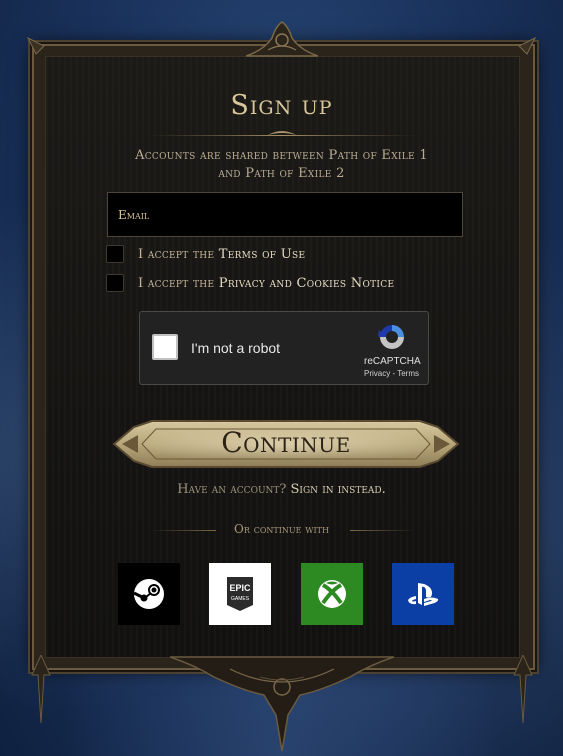 This screenshot has height=756, width=563. What do you see at coordinates (232, 489) in the screenshot?
I see `have-account-text: Have an account?` at bounding box center [232, 489].